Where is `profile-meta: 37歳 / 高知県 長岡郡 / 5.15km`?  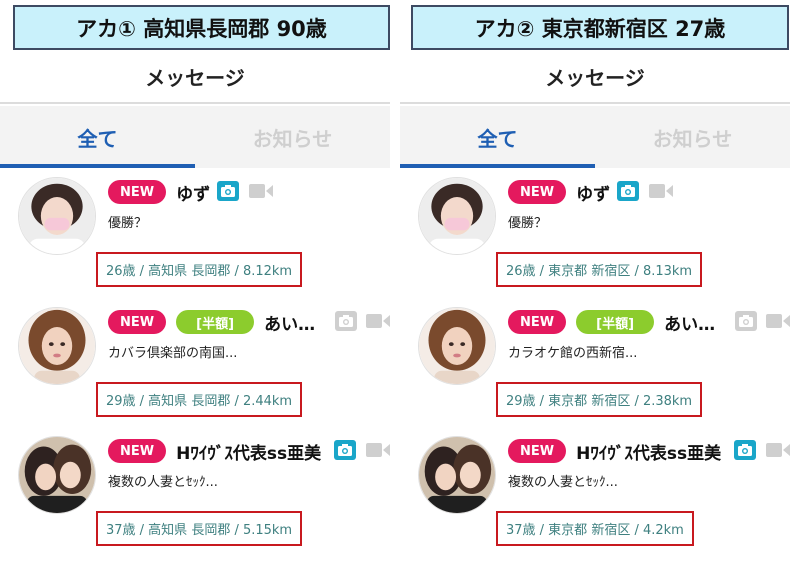
profile-meta: 37歳 / 高知県 長岡郡 / 5.15km is located at coordinates (199, 528).